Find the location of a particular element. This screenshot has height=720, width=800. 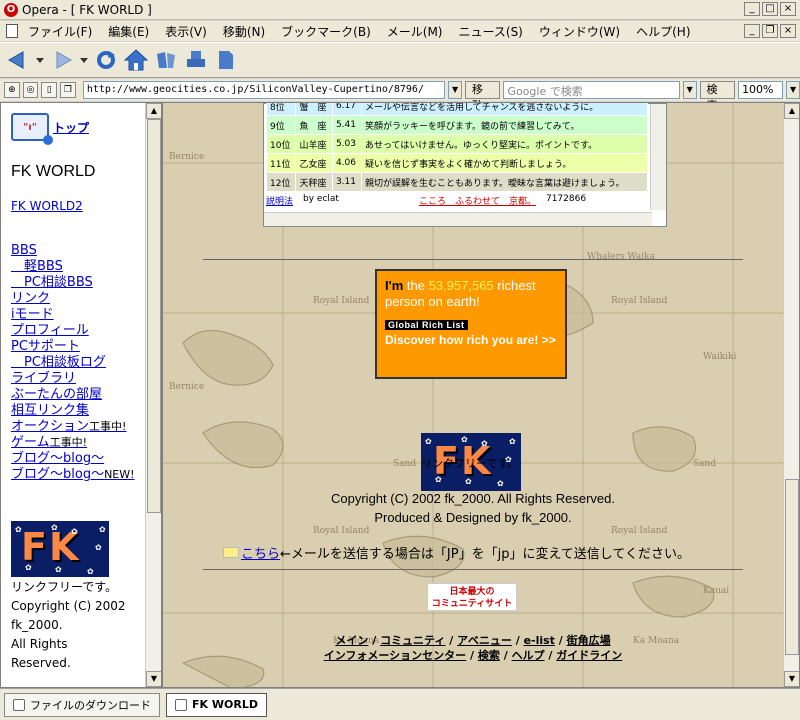

fk-world-tab: FK WORLD is located at coordinates (216, 704).